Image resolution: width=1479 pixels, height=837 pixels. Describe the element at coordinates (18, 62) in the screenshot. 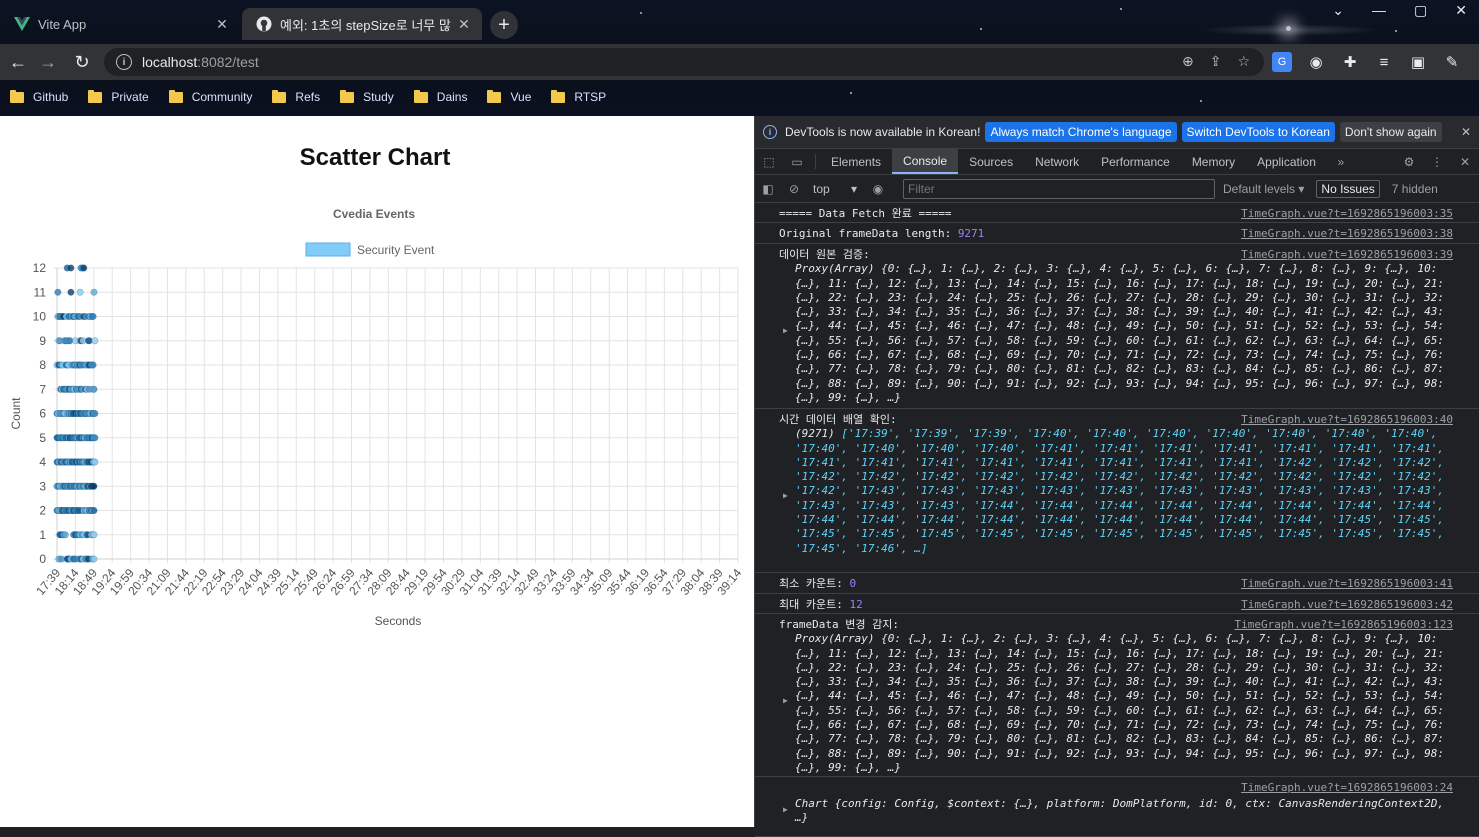

I see `back-icon: ←` at that location.